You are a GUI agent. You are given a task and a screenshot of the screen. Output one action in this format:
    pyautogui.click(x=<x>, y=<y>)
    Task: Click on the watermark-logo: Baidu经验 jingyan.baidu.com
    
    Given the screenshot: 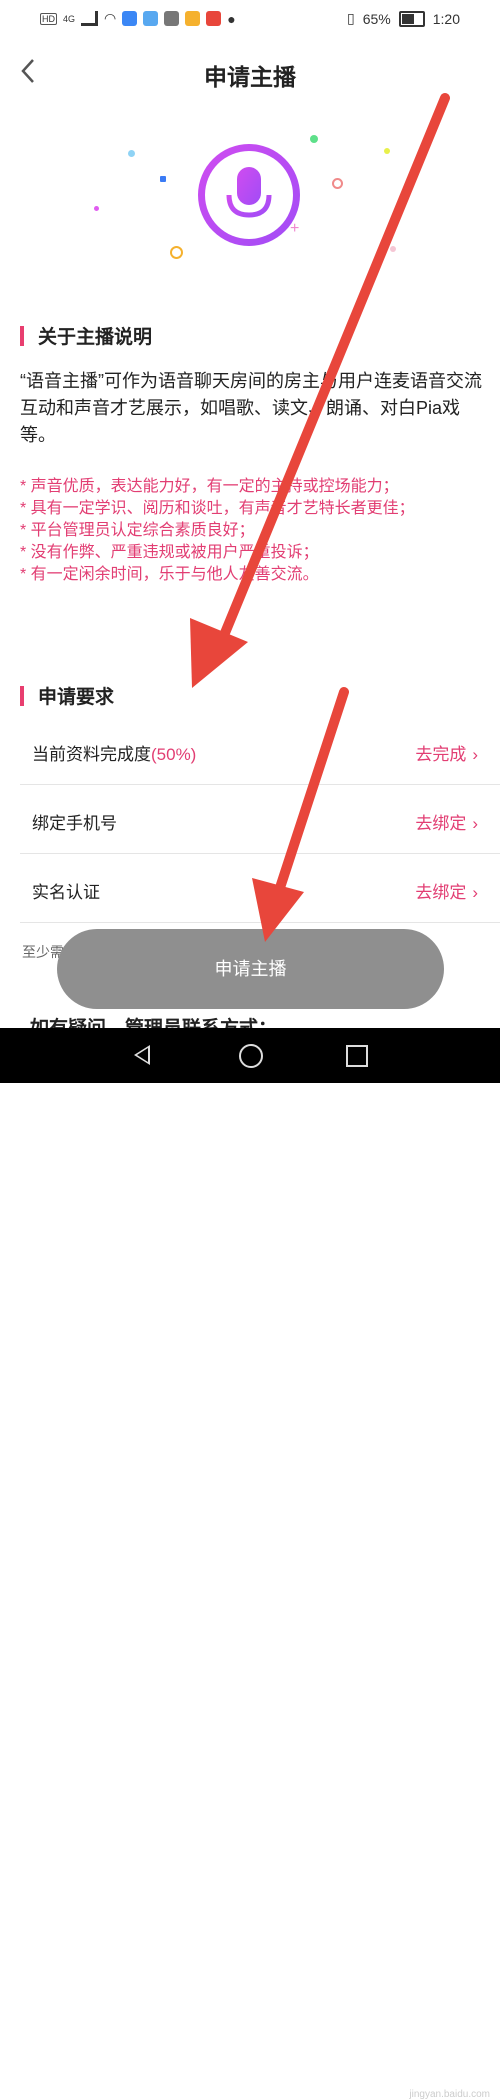 What is the action you would take?
    pyautogui.click(x=442, y=2083)
    